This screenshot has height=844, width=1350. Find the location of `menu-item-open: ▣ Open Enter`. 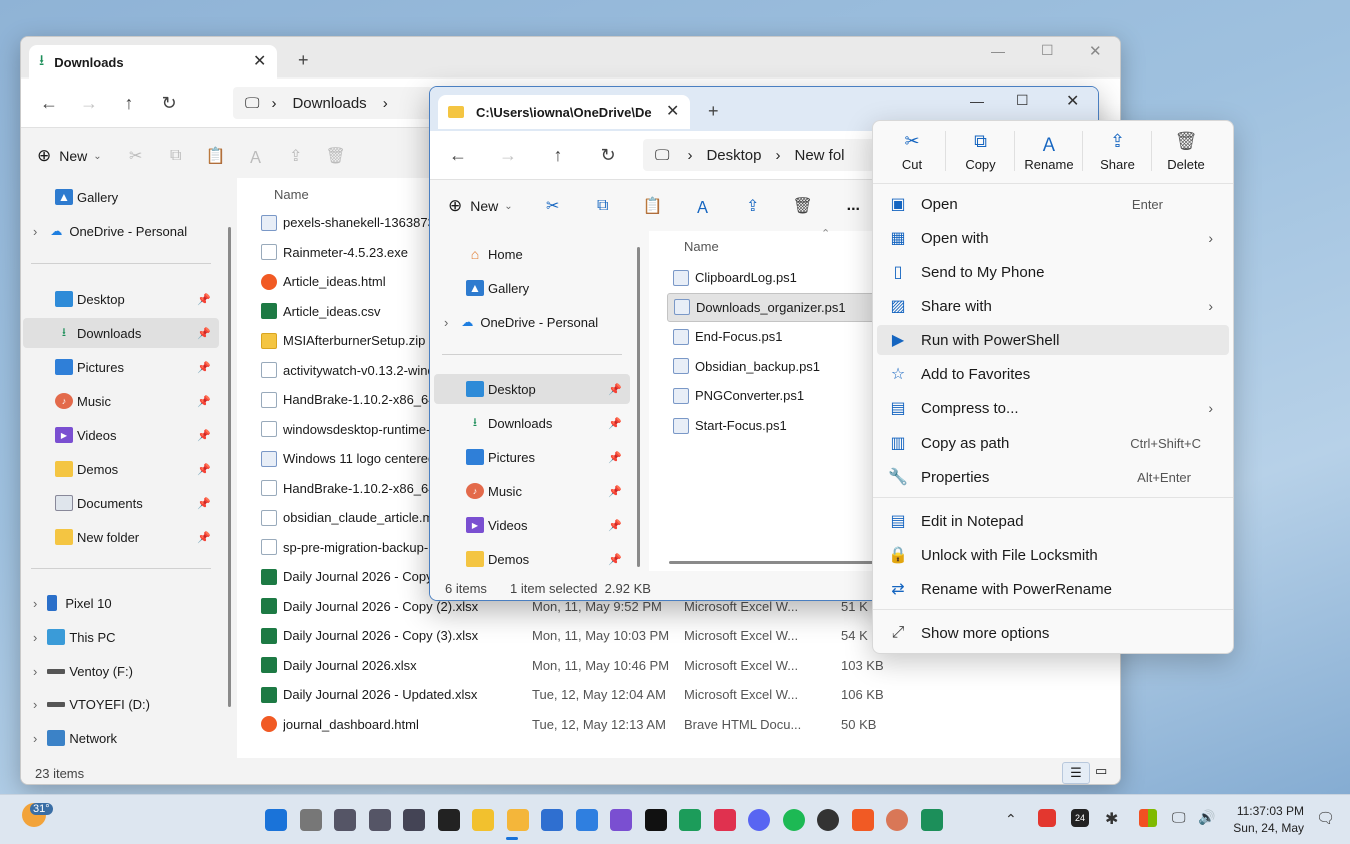

menu-item-open: ▣ Open Enter is located at coordinates (1053, 204).